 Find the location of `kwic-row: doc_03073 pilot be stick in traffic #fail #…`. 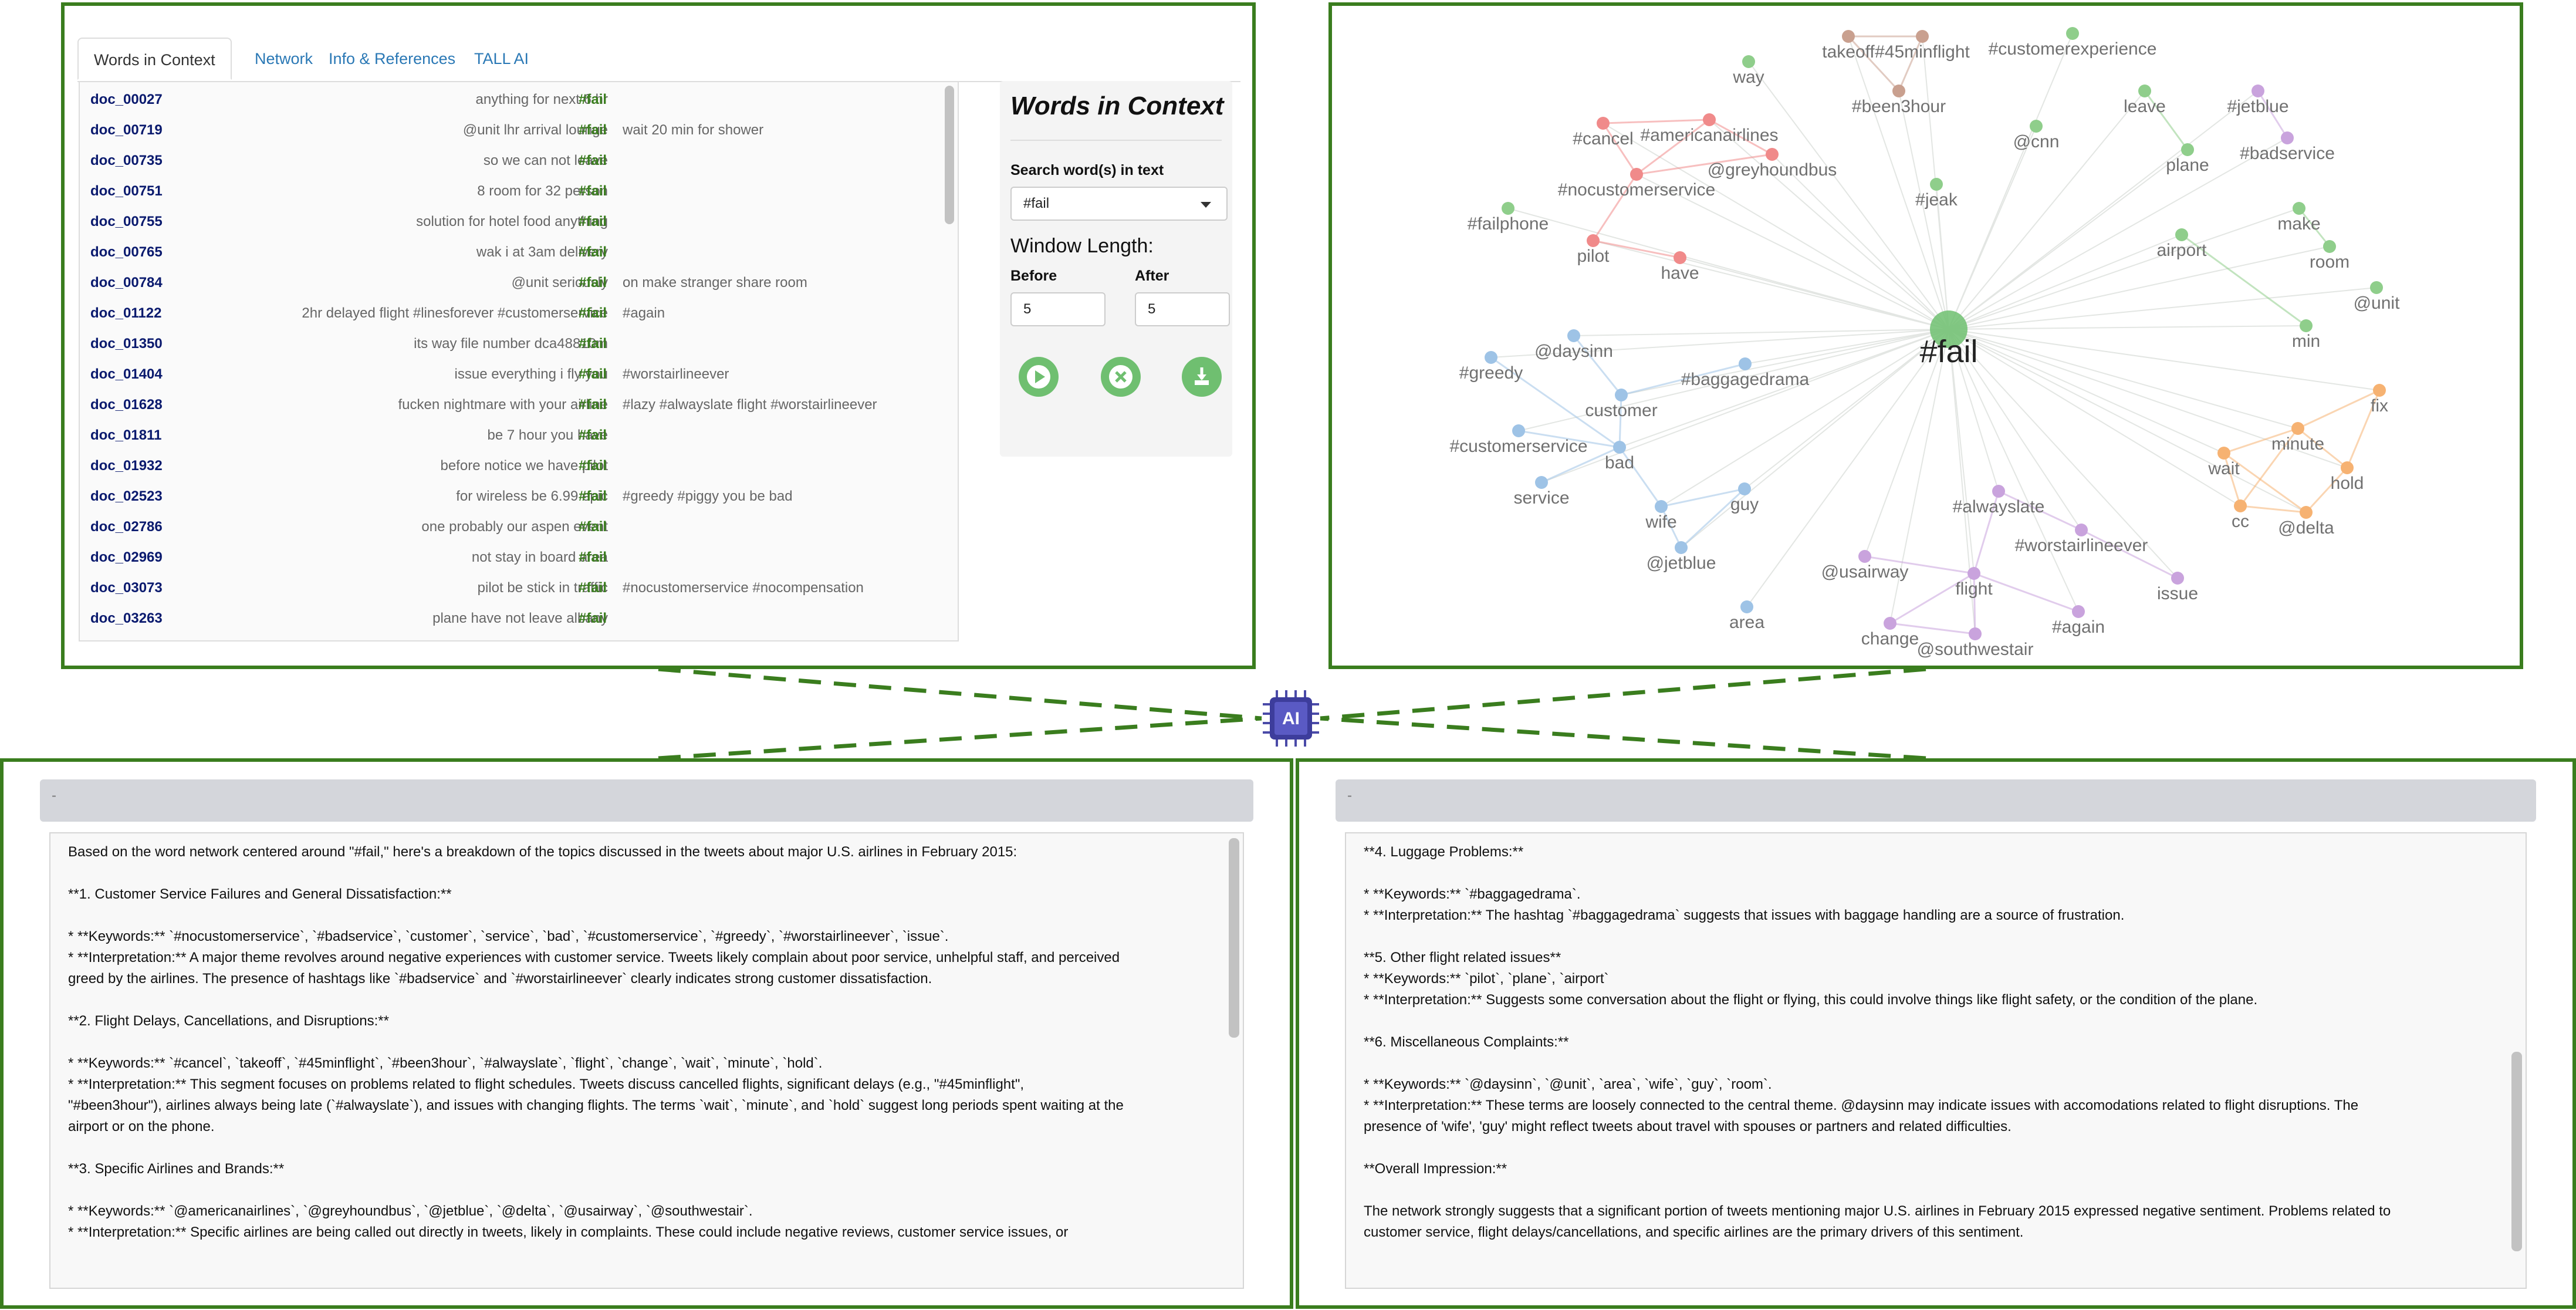

kwic-row: doc_03073 pilot be stick in traffic #fail #… is located at coordinates (511, 588).